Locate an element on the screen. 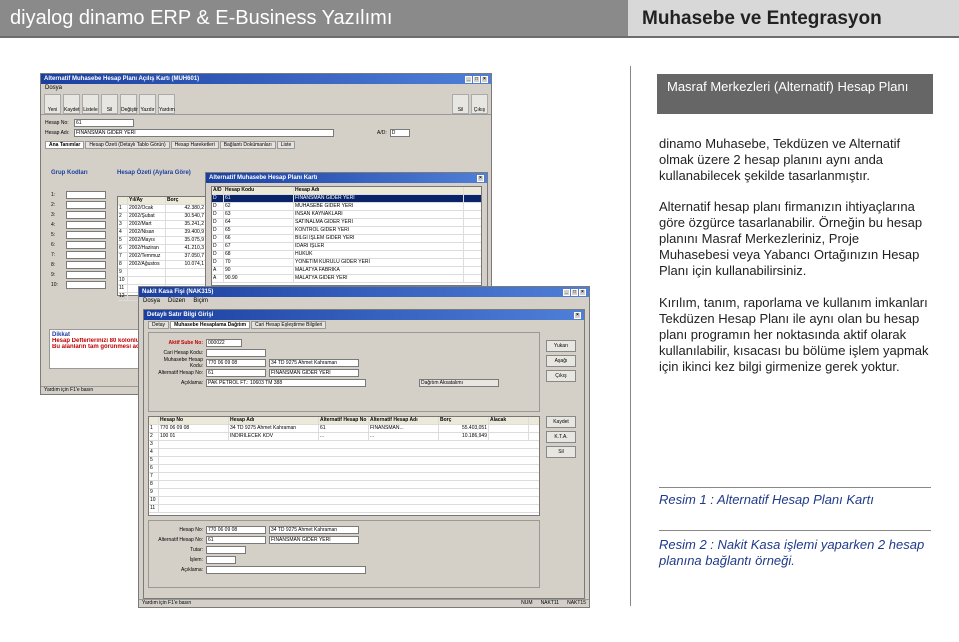 This screenshot has width=959, height=642. table-row: 3 2002/Mart 35.241,2 is located at coordinates (163, 225).